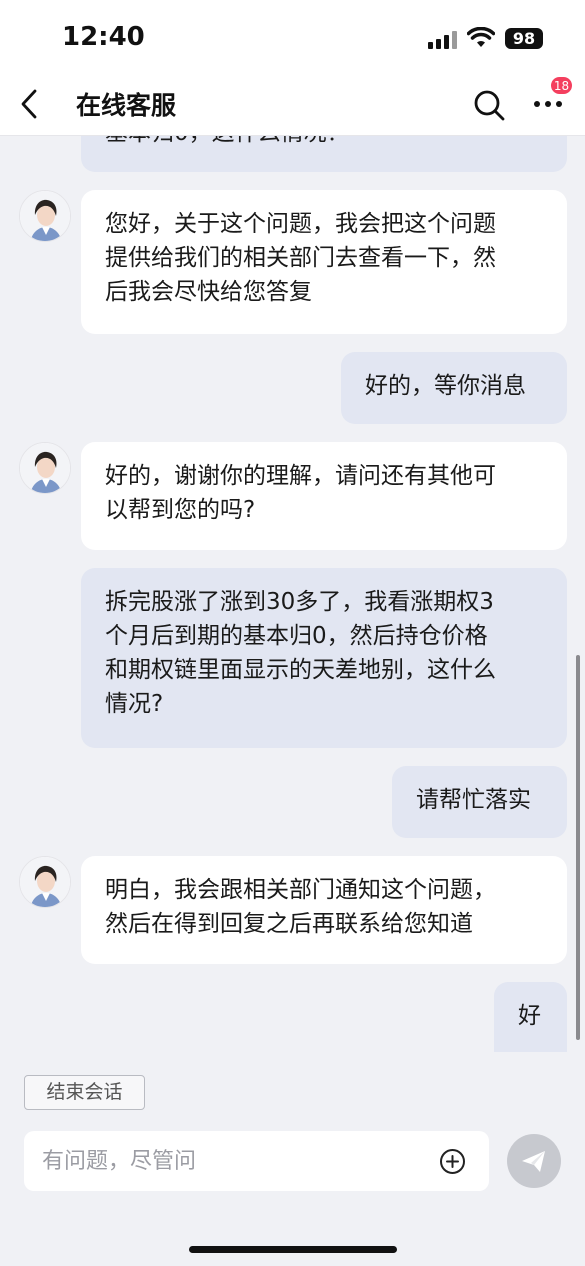 The height and width of the screenshot is (1266, 585). What do you see at coordinates (561, 85) in the screenshot?
I see `notification-badge: 18` at bounding box center [561, 85].